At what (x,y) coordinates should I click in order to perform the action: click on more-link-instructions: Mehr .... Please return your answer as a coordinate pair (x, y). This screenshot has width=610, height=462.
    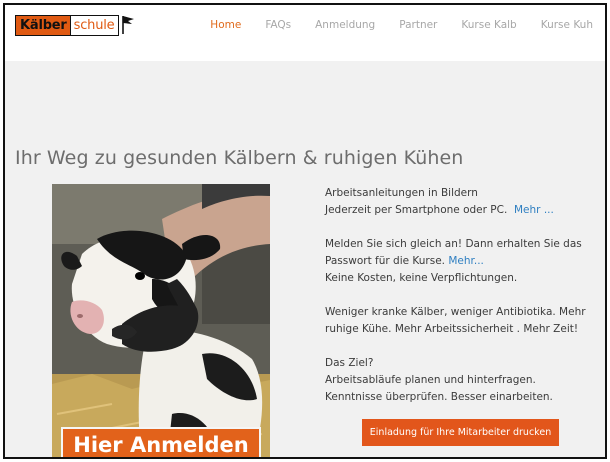
    Looking at the image, I should click on (534, 210).